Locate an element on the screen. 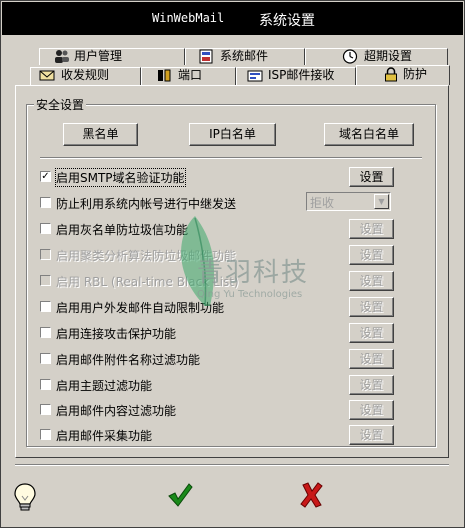  title-text: 系统设置 is located at coordinates (287, 21).